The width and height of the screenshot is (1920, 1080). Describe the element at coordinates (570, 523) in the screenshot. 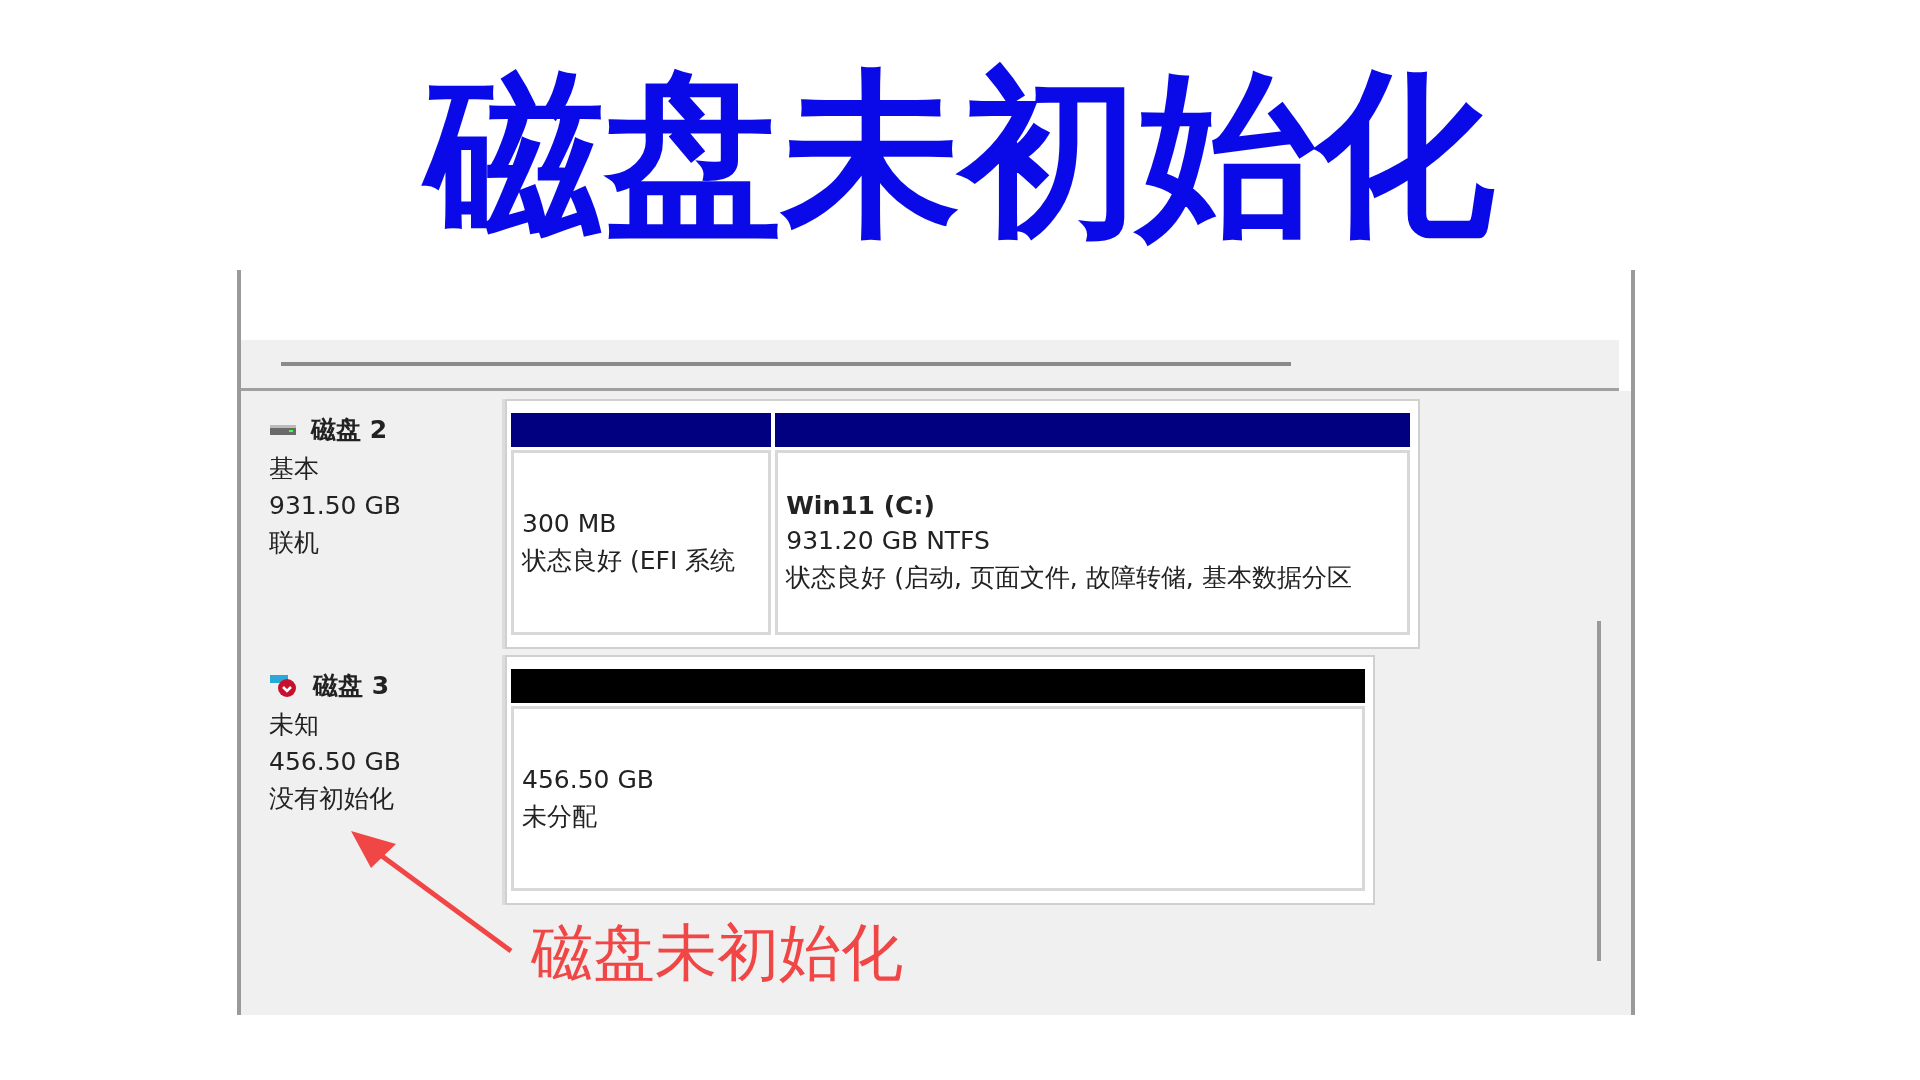

I see `partition-size: 300 MB` at that location.